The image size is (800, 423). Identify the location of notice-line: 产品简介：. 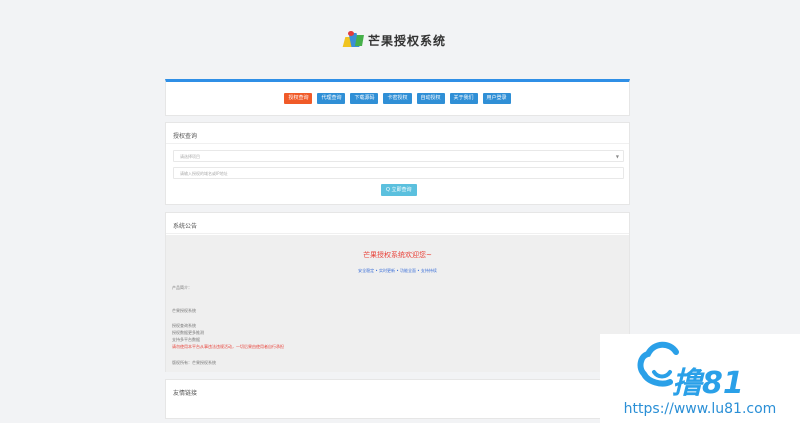
(182, 287).